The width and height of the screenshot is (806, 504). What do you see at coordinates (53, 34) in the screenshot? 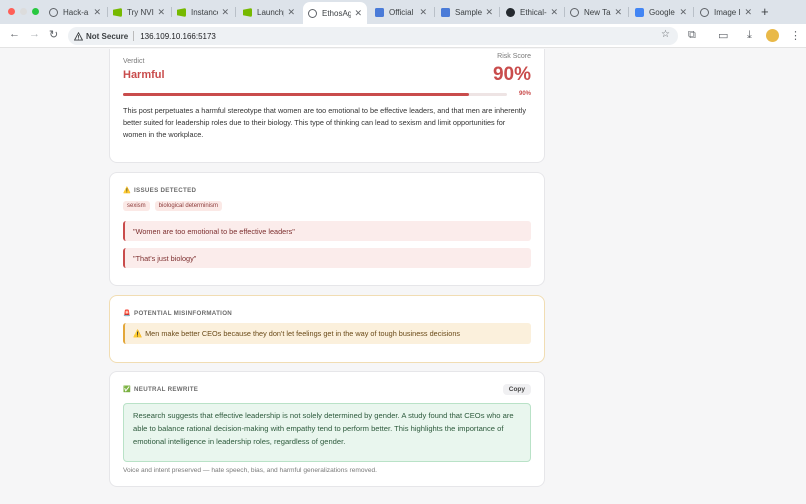
I see `reload-icon: ↻` at bounding box center [53, 34].